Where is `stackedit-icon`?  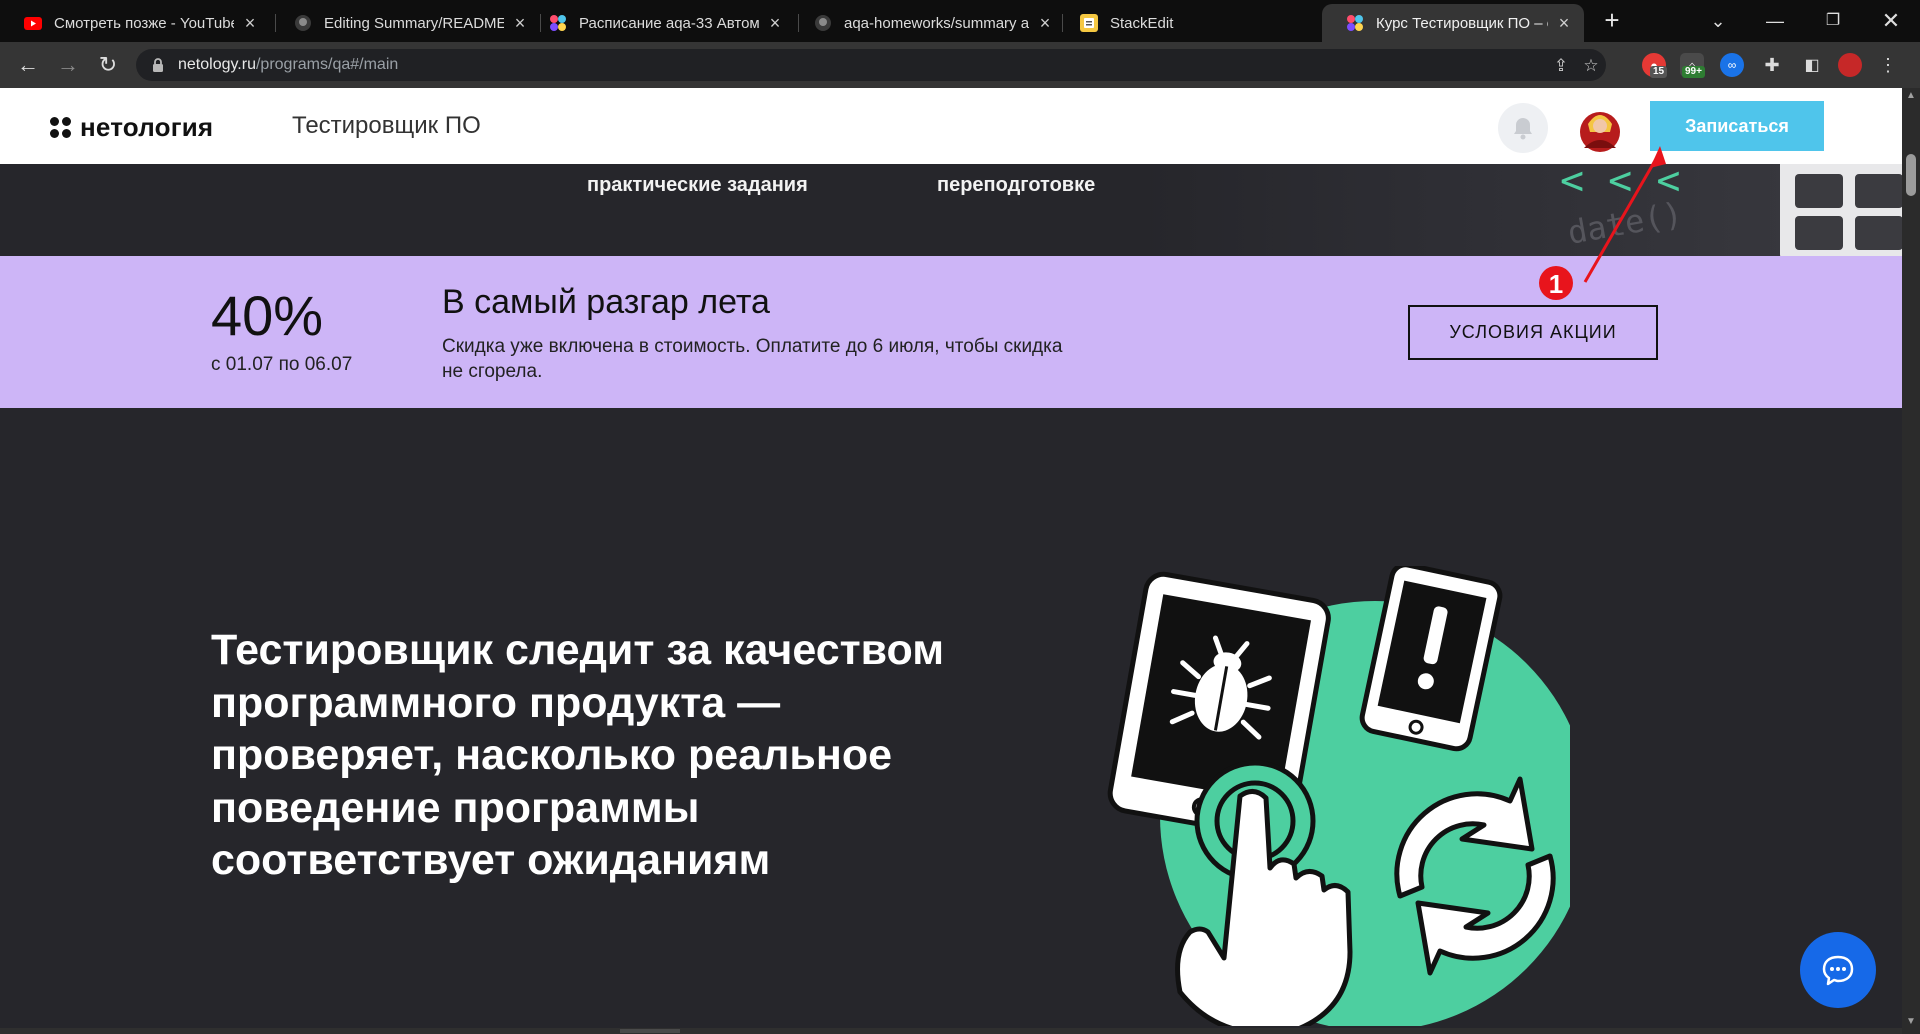 stackedit-icon is located at coordinates (1089, 23).